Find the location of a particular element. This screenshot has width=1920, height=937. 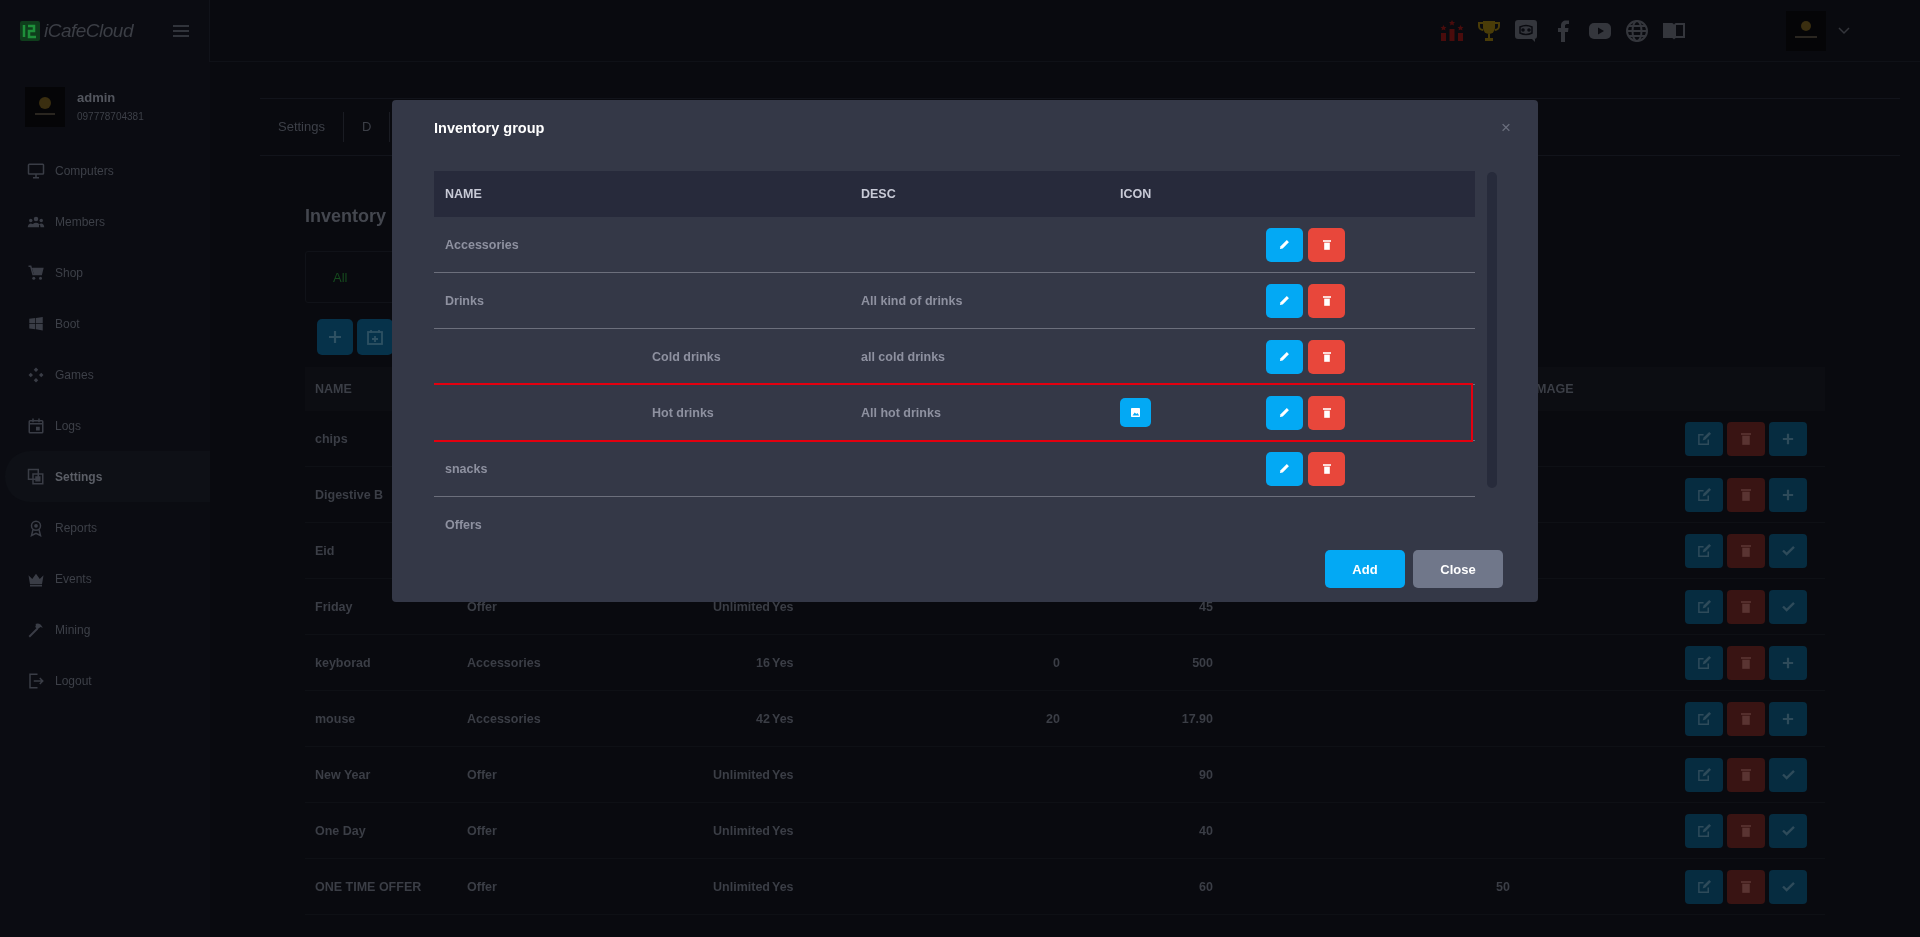

sidebar-item: Settings is located at coordinates (107, 476).